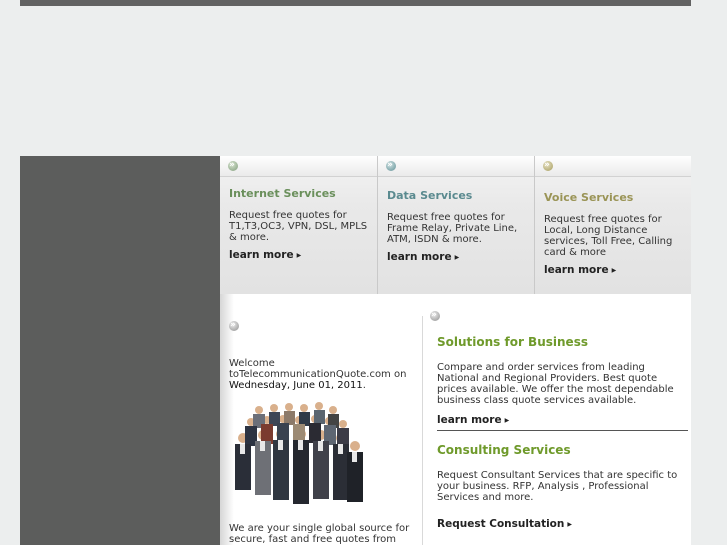 The width and height of the screenshot is (727, 545). What do you see at coordinates (318, 374) in the screenshot?
I see `welcome-site: toTelecommunicationQuote.com on` at bounding box center [318, 374].